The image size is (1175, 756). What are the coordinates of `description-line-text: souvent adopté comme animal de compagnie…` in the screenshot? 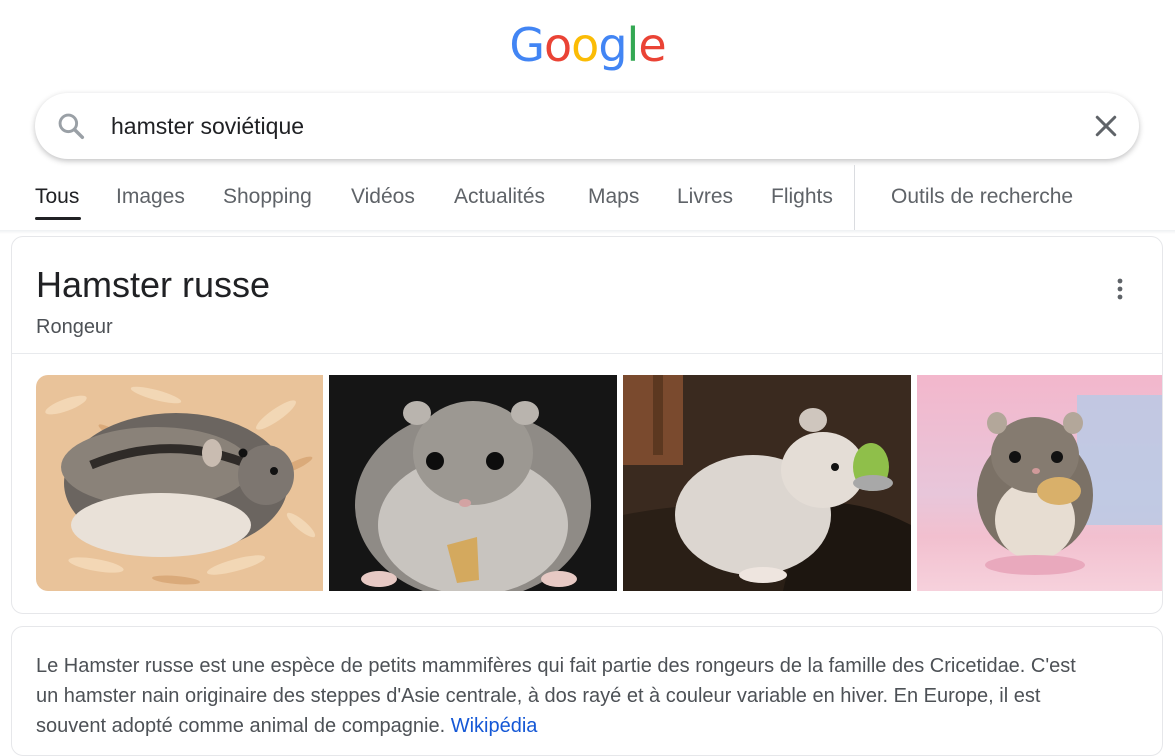 It's located at (241, 726).